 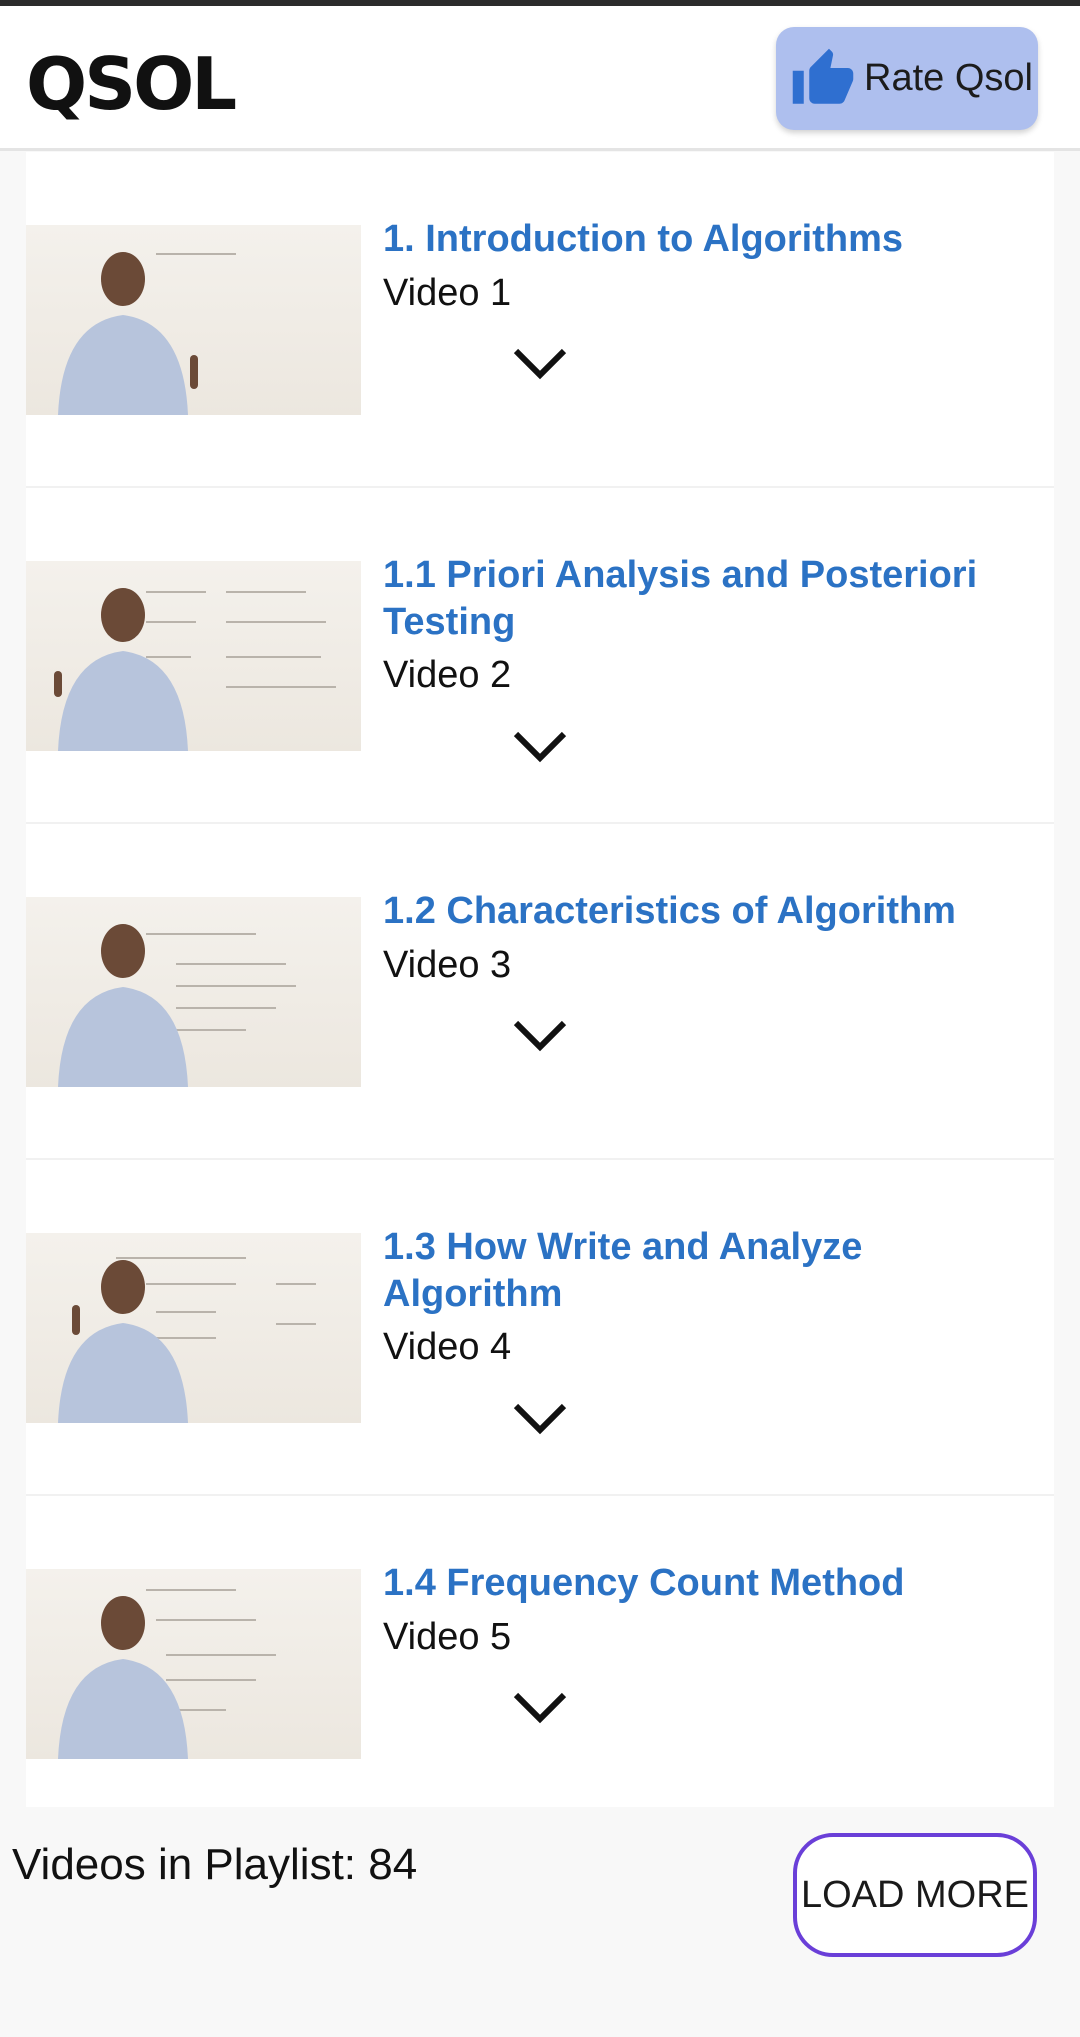 What do you see at coordinates (703, 911) in the screenshot?
I see `video-title: 1.2 Characteristics of Algorithm` at bounding box center [703, 911].